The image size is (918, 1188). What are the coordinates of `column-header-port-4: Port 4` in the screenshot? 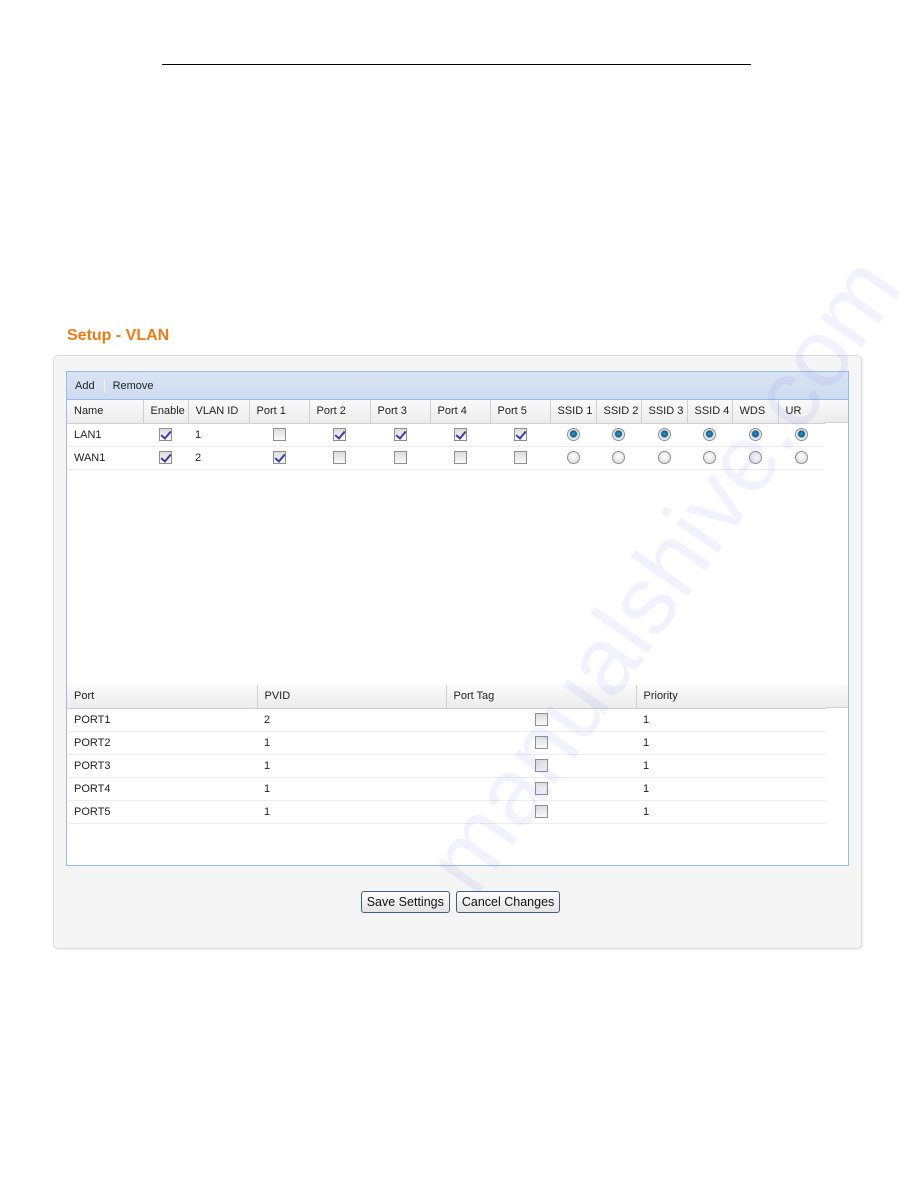 It's located at (460, 412).